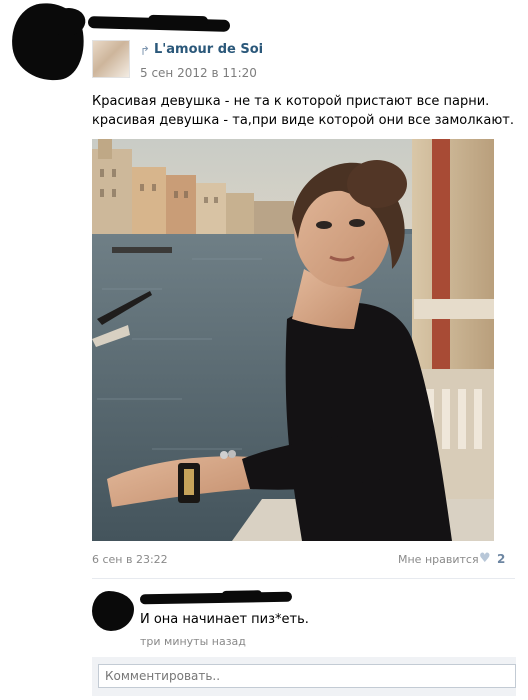  What do you see at coordinates (113, 611) in the screenshot?
I see `redacted-commenter-avatar` at bounding box center [113, 611].